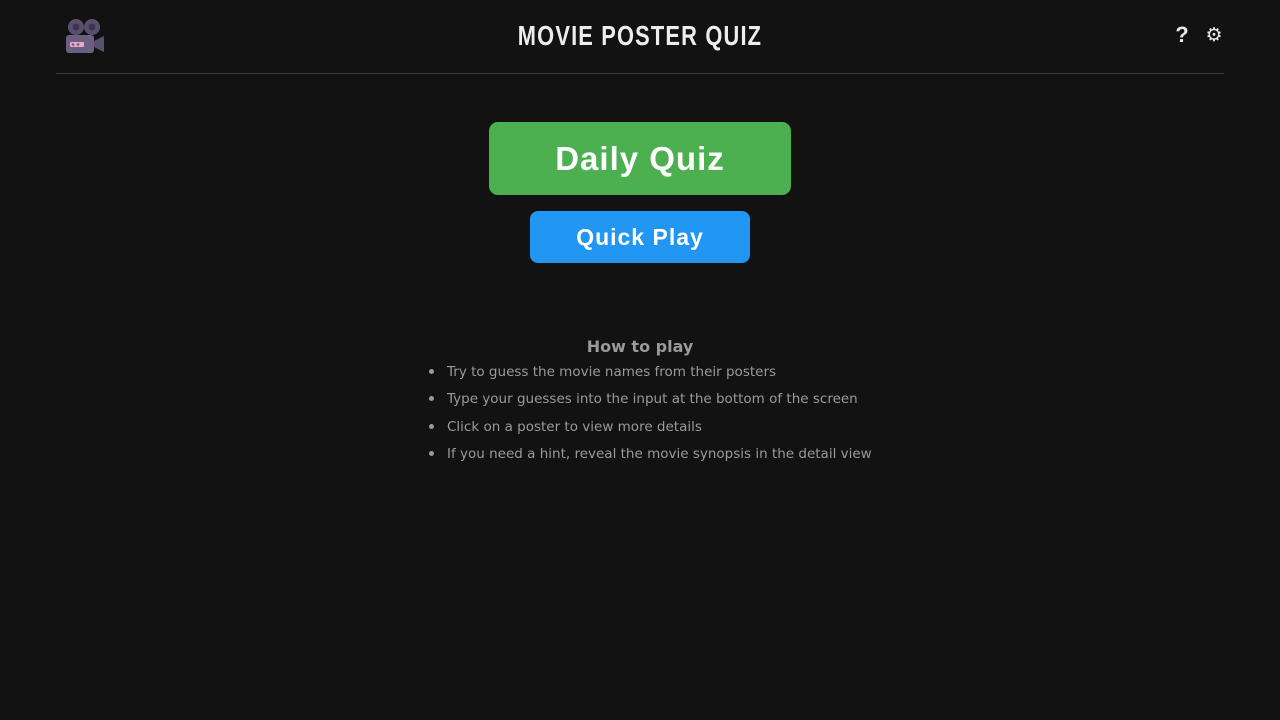 This screenshot has width=1280, height=720. What do you see at coordinates (1182, 35) in the screenshot?
I see `help-icon: ?` at bounding box center [1182, 35].